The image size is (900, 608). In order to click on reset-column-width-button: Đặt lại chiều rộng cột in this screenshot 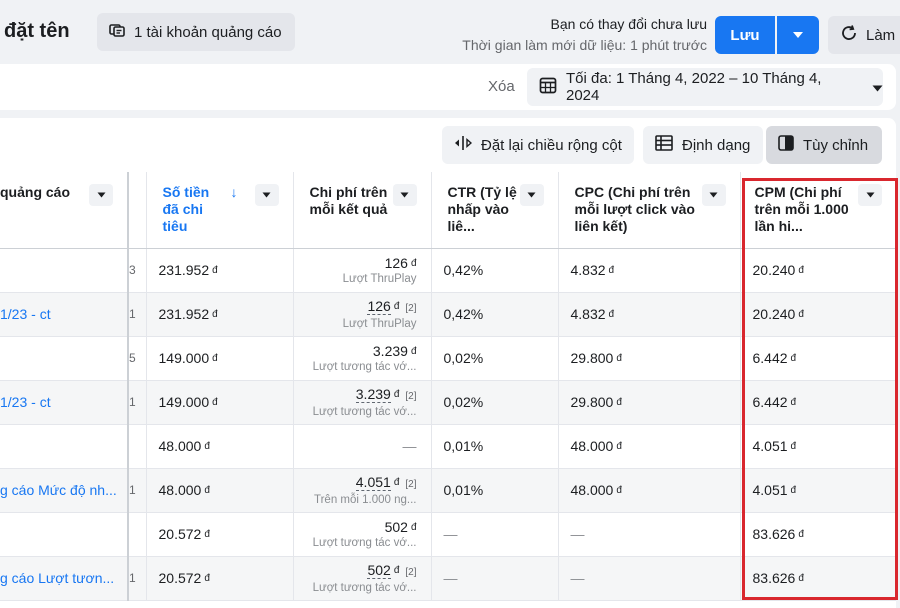, I will do `click(538, 145)`.